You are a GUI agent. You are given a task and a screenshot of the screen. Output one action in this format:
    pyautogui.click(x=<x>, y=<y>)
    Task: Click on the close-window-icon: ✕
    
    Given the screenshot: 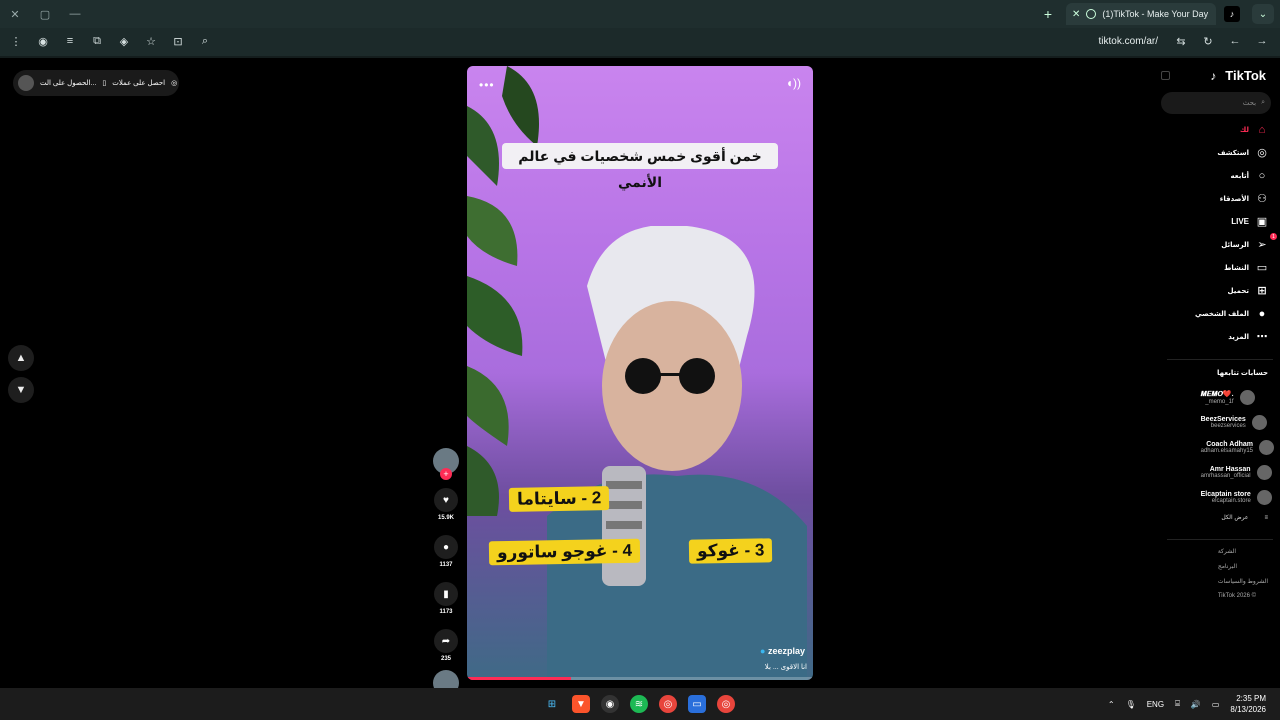 What is the action you would take?
    pyautogui.click(x=15, y=14)
    